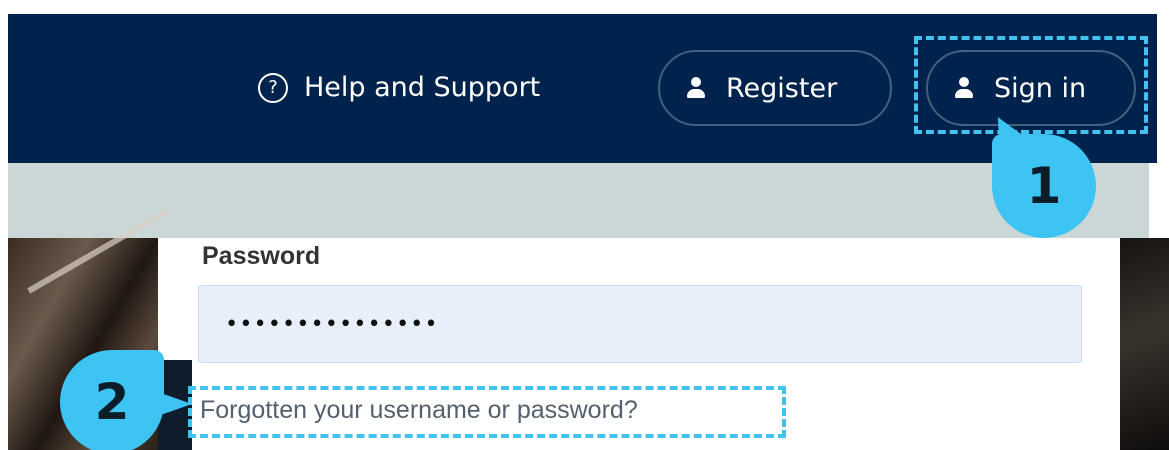 The image size is (1169, 450). I want to click on background-photo-right, so click(1144, 344).